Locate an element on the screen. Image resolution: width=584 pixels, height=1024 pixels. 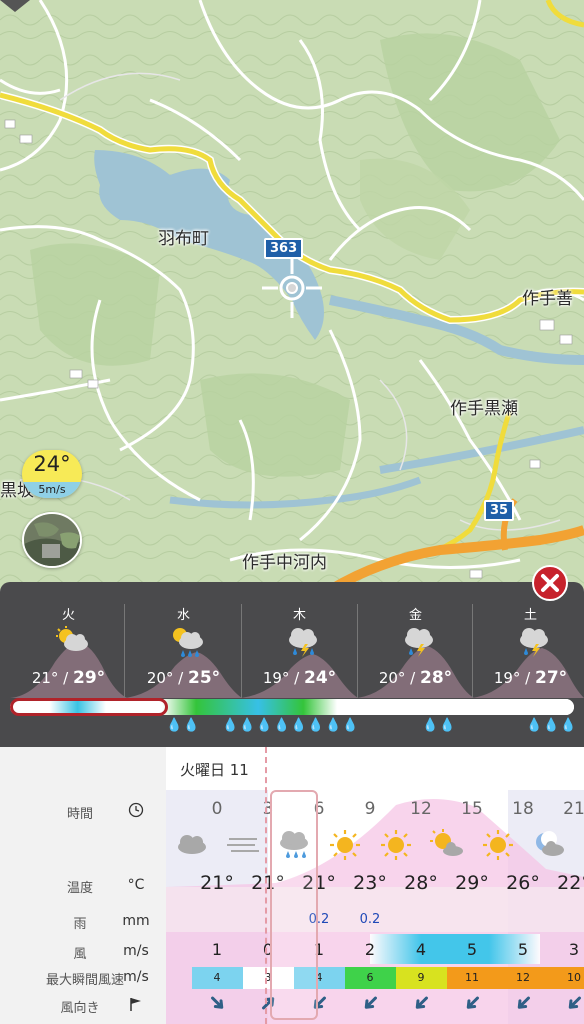
route-363-badge: 363 is located at coordinates (284, 248).